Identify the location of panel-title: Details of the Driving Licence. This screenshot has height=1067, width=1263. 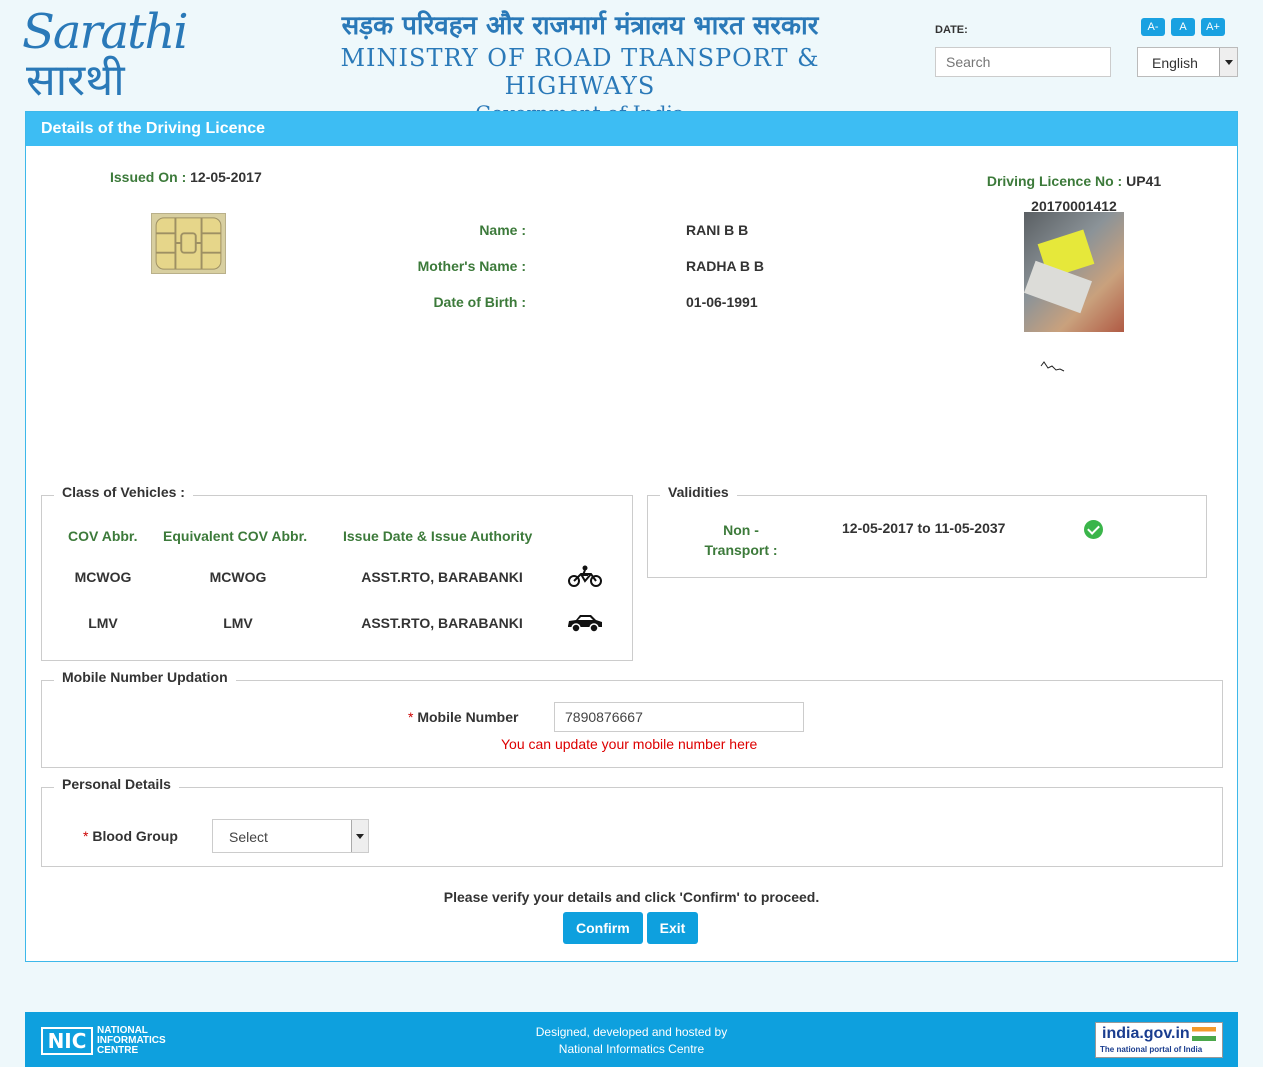
(631, 129).